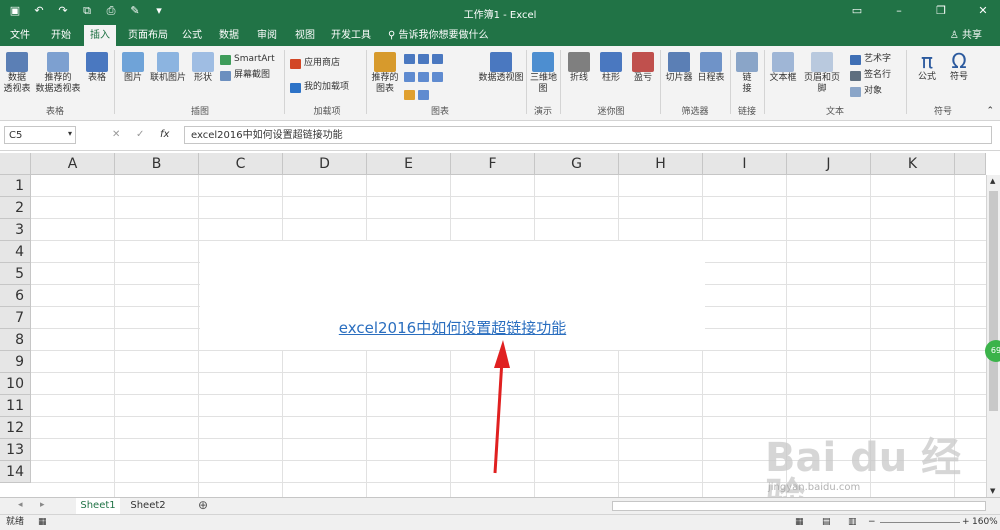  I want to click on pictures-button: 图片, so click(133, 68).